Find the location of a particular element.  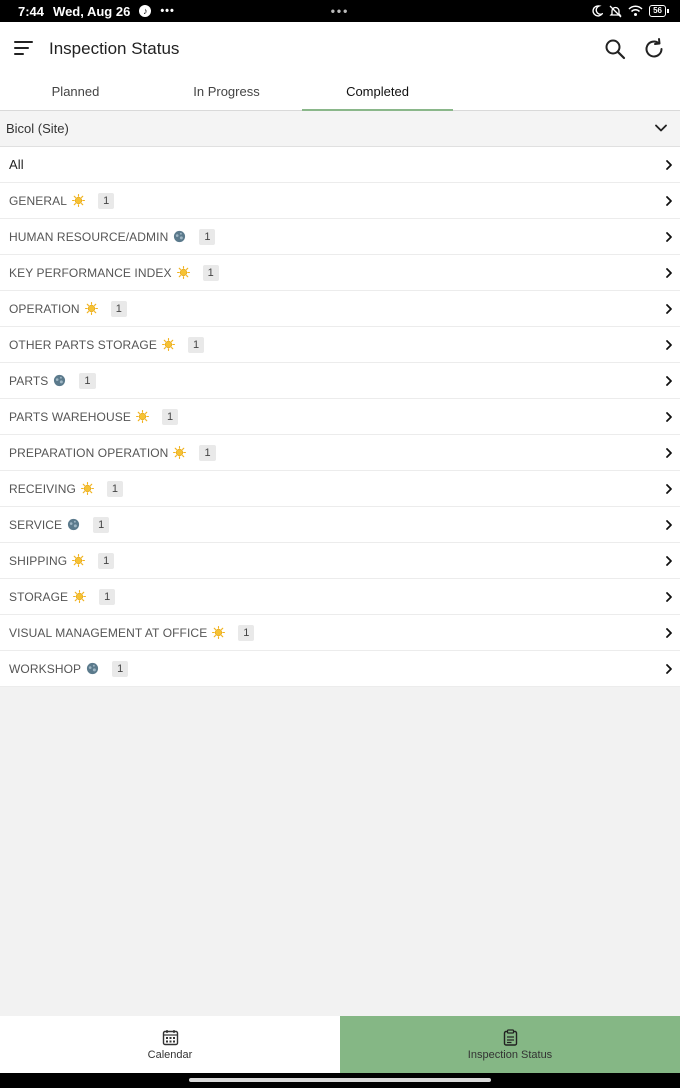

bottom-nav: Calendar Inspection Status is located at coordinates (340, 1044).